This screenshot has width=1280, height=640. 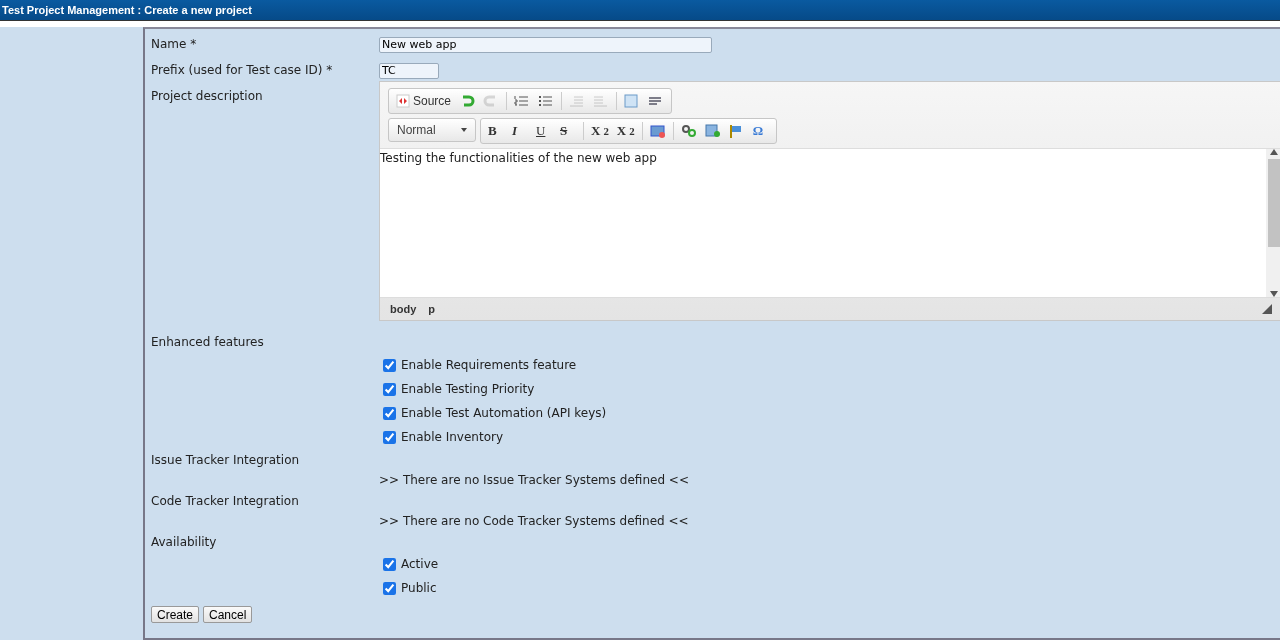 I want to click on format-select: Normal, so click(x=432, y=130).